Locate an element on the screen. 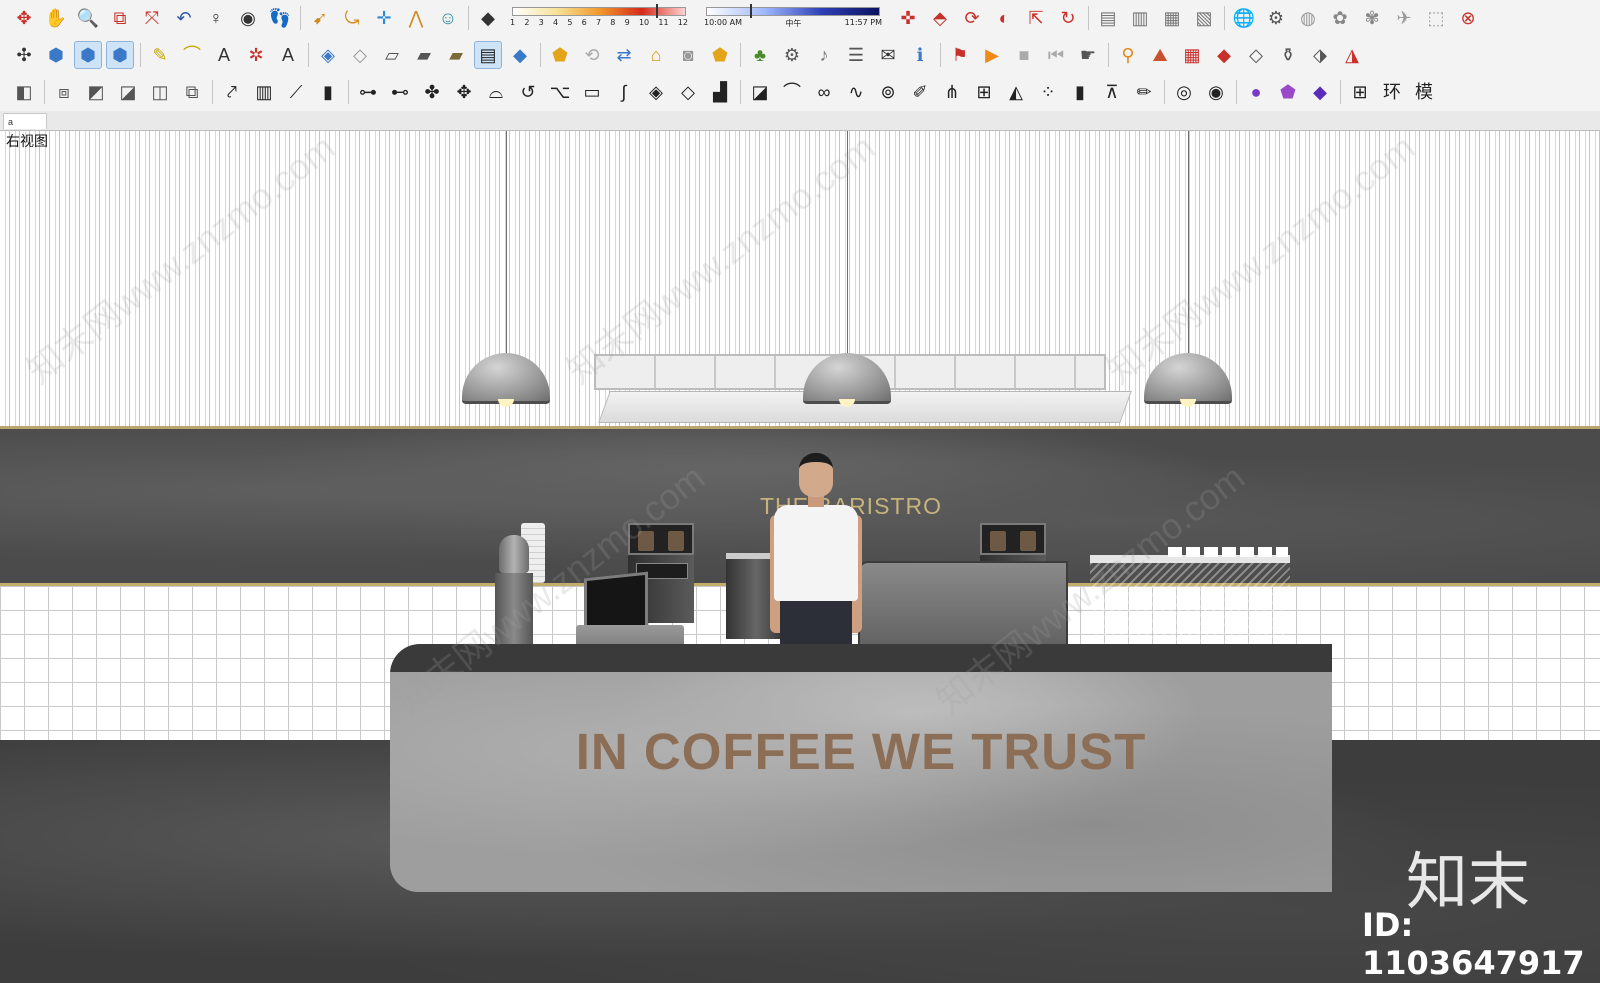  ramp-icon: ⟋ is located at coordinates (296, 92).